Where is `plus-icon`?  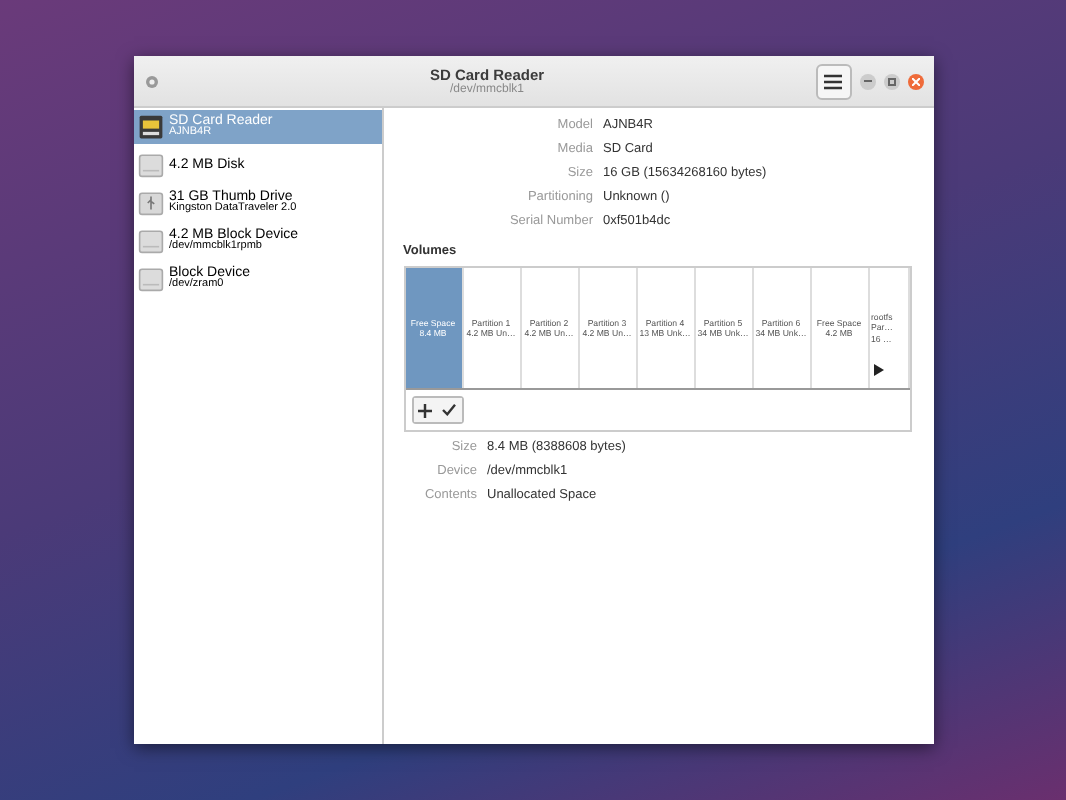 plus-icon is located at coordinates (425, 410).